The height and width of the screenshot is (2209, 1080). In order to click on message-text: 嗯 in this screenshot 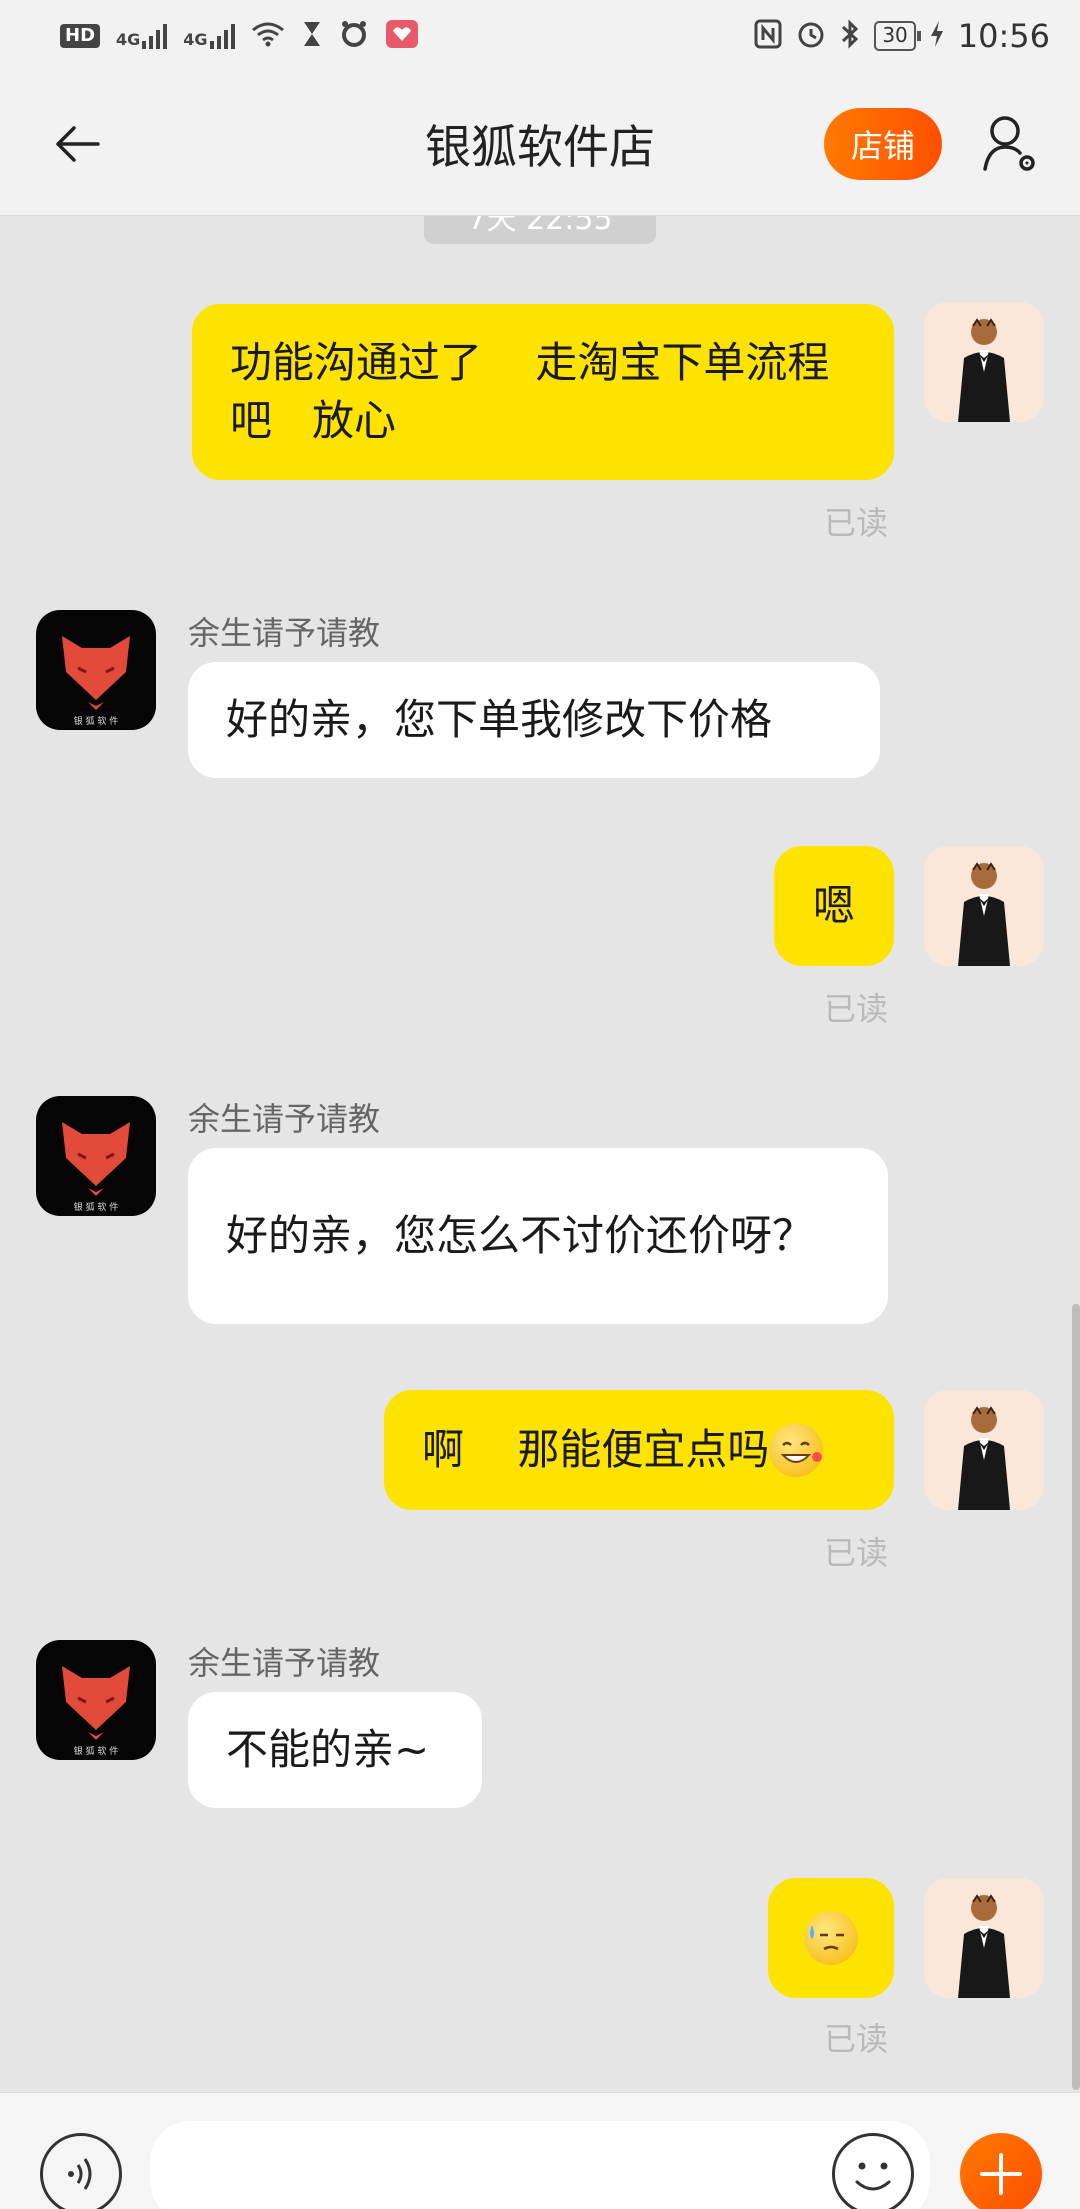, I will do `click(833, 905)`.